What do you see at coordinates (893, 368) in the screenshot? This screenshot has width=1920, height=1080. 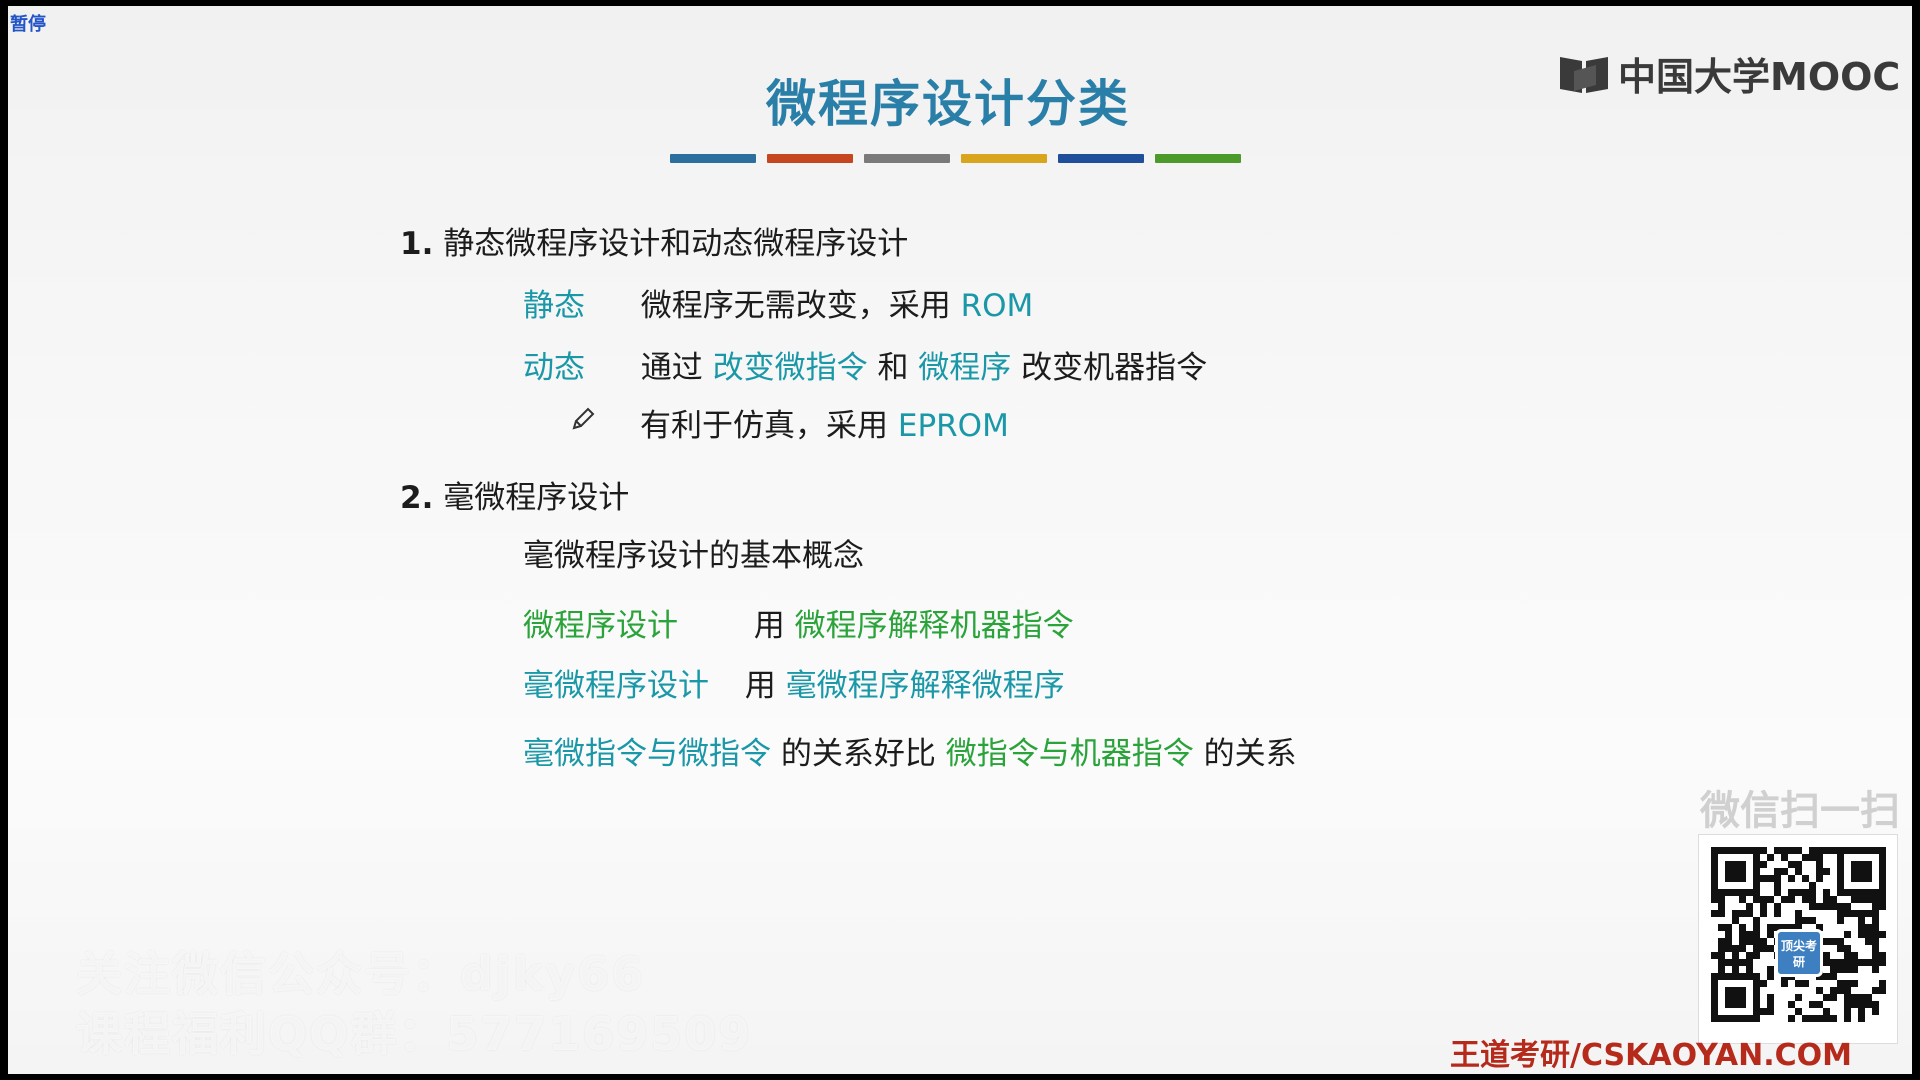 I see `dynamic-and: 和` at bounding box center [893, 368].